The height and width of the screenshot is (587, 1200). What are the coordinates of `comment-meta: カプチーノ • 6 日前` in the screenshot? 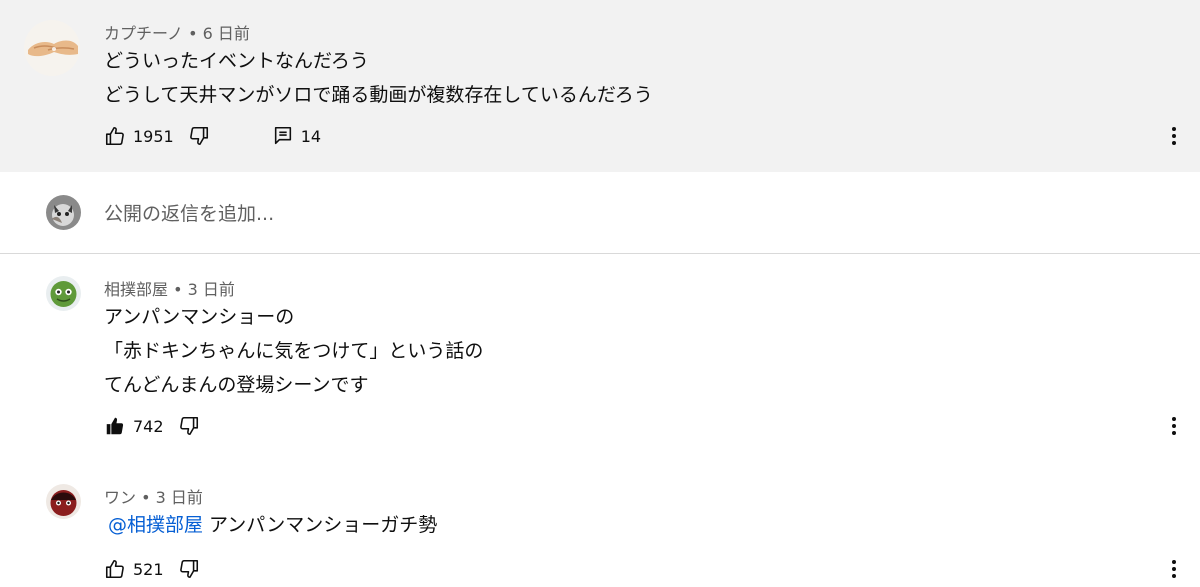 It's located at (177, 33).